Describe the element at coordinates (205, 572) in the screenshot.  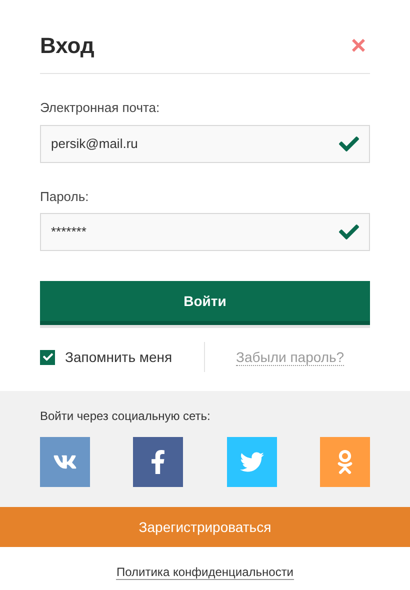
I see `privacy-policy-link: Политика конфиденциальности` at that location.